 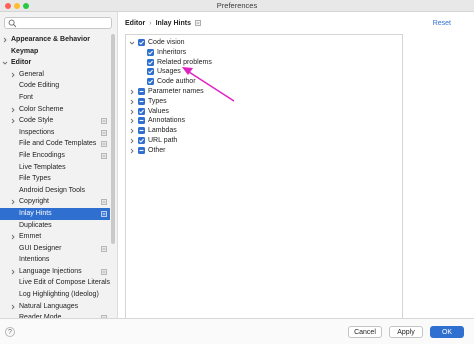 I want to click on sidebar-item-language-injections: Language Injections, so click(x=55, y=272).